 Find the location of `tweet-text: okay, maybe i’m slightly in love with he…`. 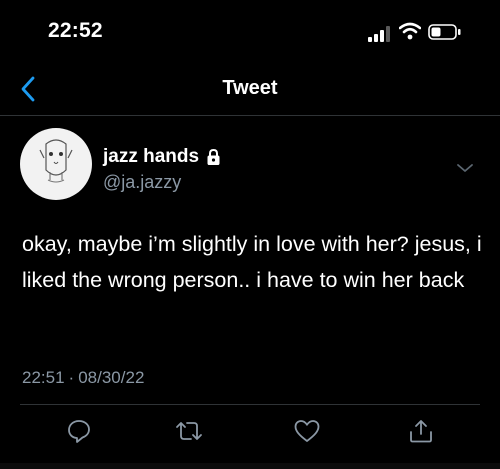

tweet-text: okay, maybe i’m slightly in love with he… is located at coordinates (252, 262).